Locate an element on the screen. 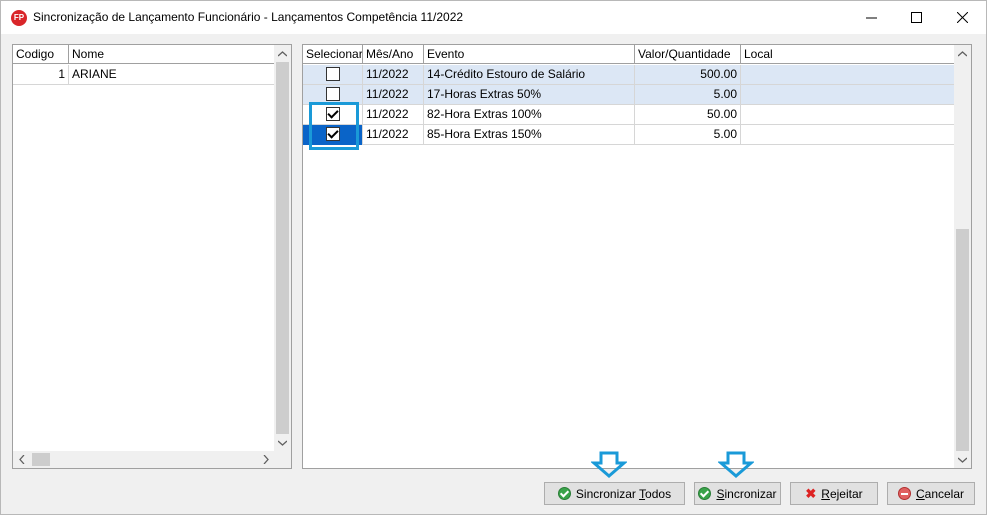 This screenshot has width=987, height=515. maximize-icon is located at coordinates (916, 17).